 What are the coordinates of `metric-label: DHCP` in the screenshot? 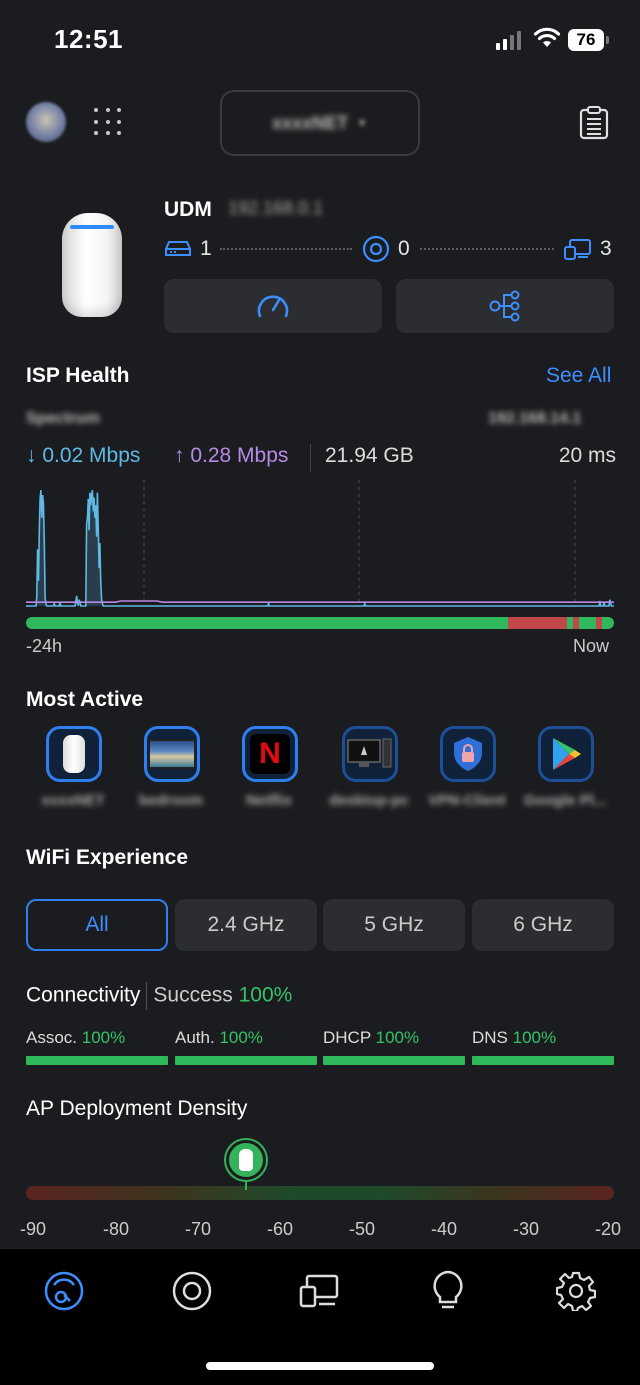 It's located at (347, 1037).